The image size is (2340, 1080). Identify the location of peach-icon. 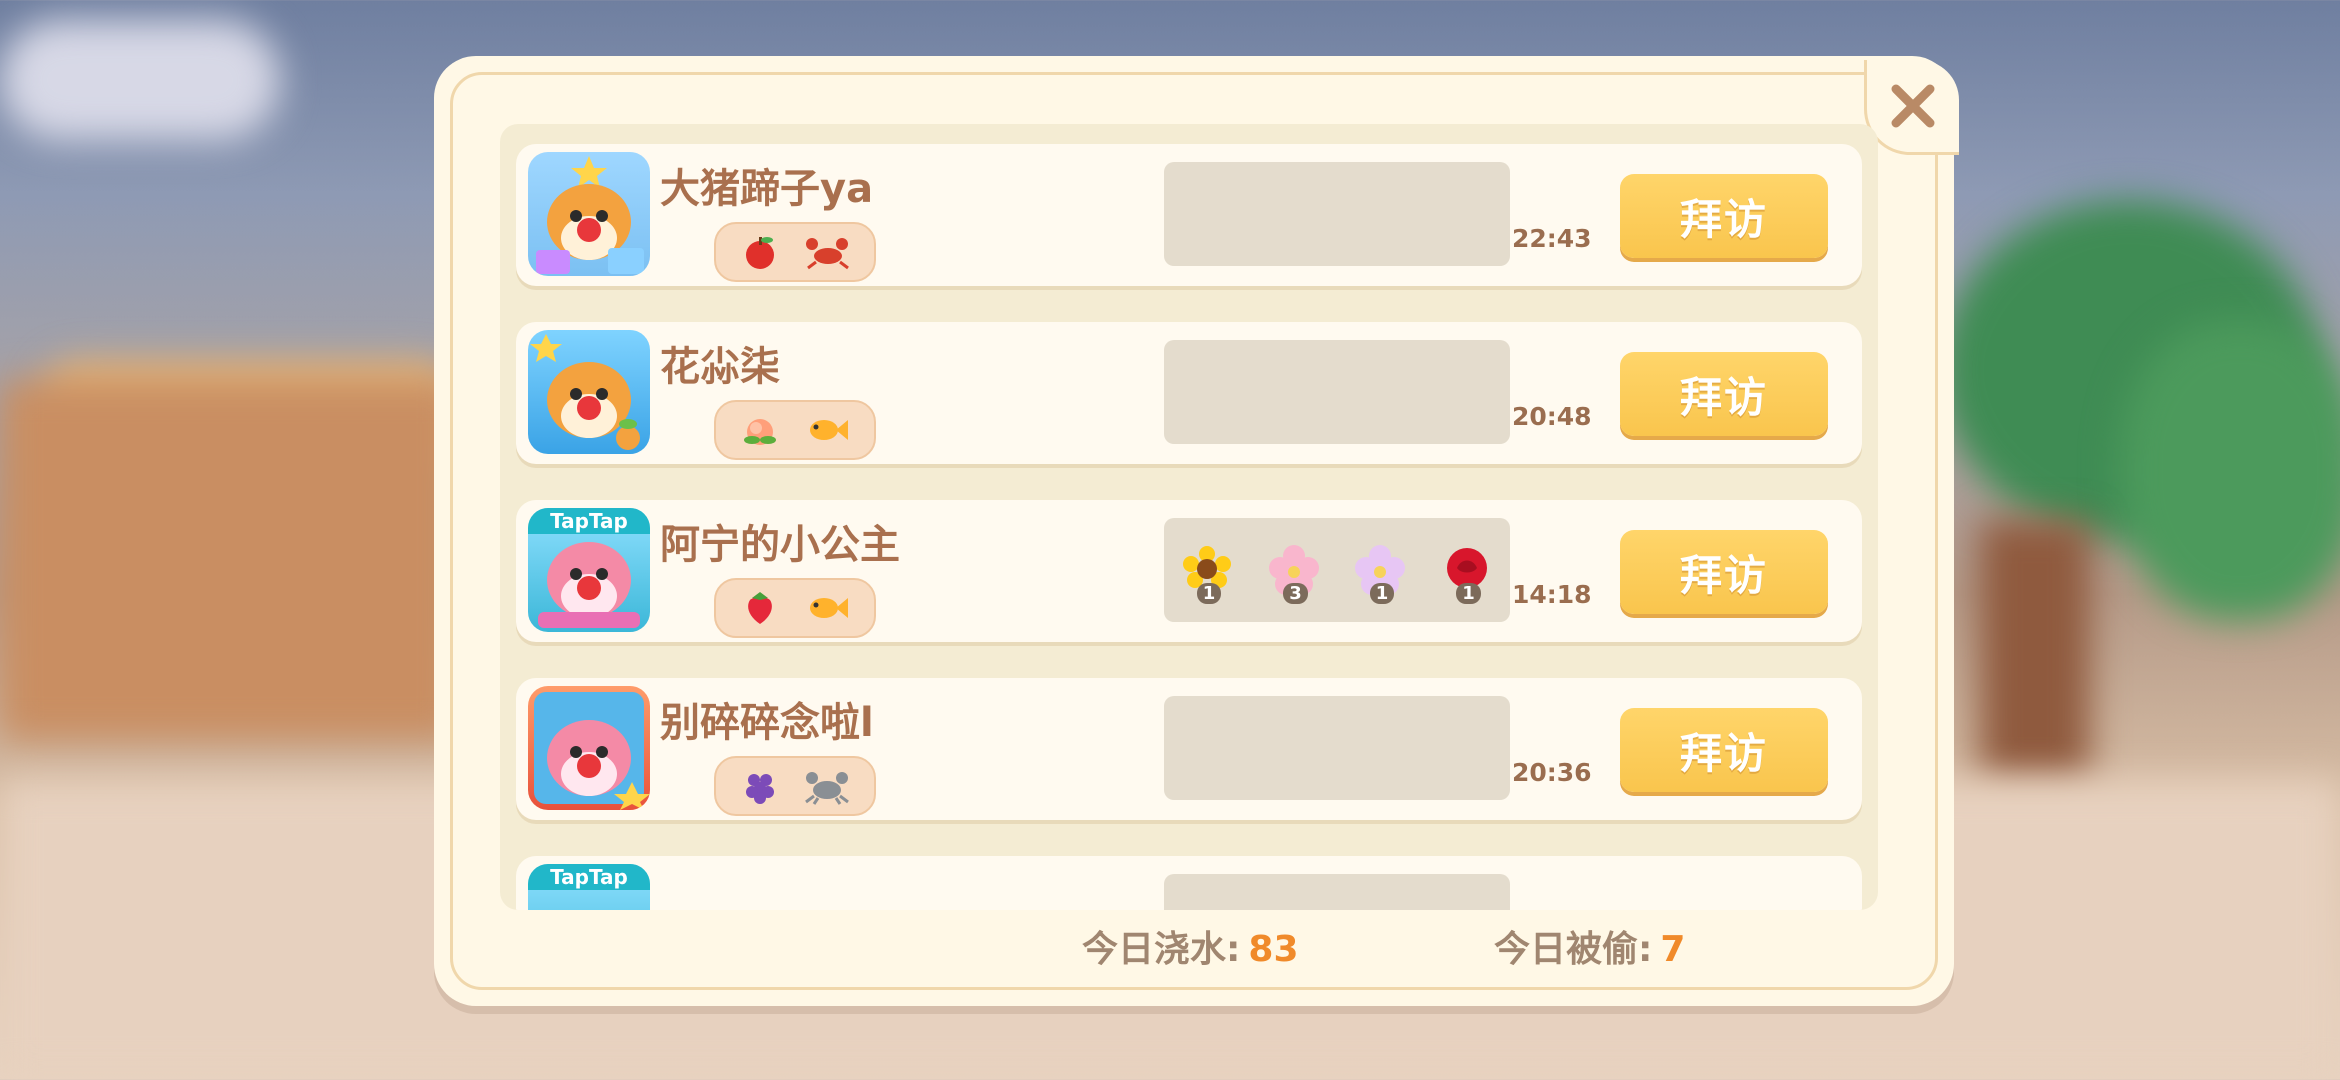
(760, 432).